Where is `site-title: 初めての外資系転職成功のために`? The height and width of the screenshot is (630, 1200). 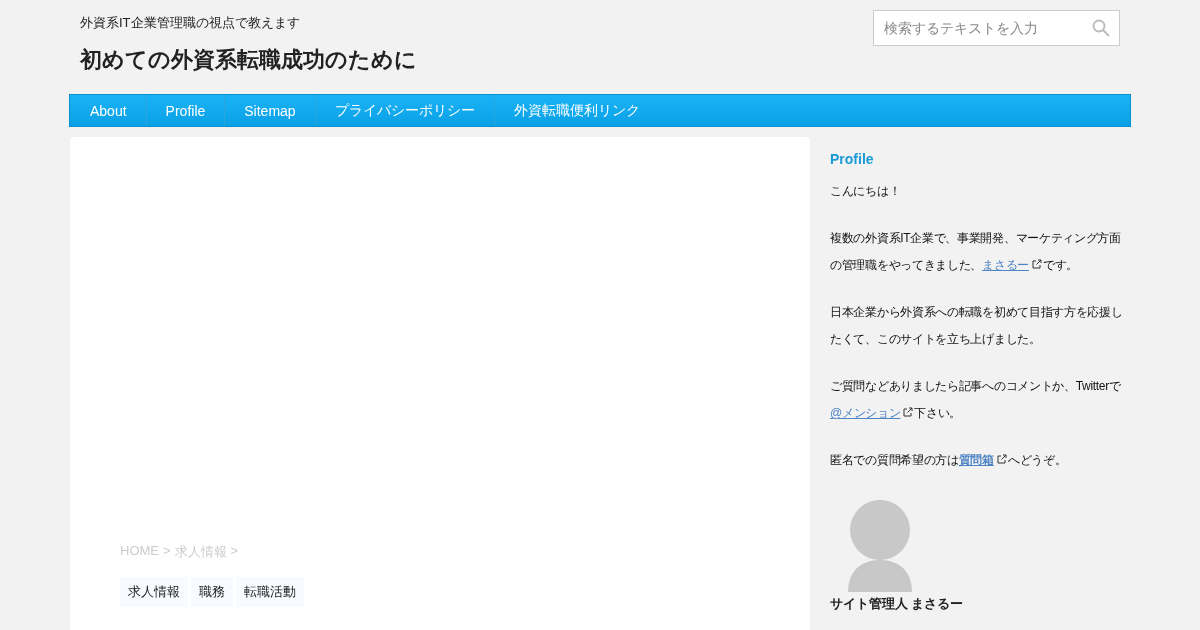
site-title: 初めての外資系転職成功のために is located at coordinates (248, 60).